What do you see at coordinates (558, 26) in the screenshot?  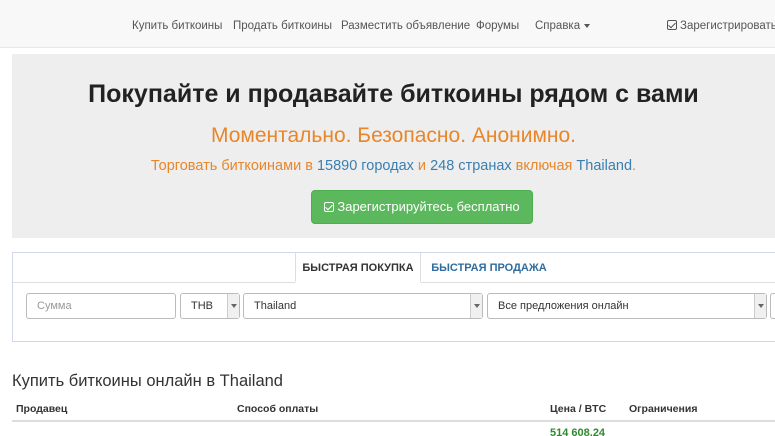 I see `nav-help-label: Справка` at bounding box center [558, 26].